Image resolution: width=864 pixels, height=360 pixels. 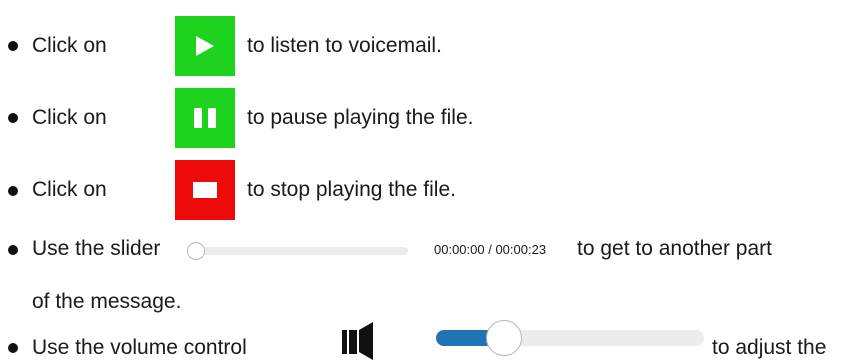 I want to click on play-icon, so click(x=205, y=46).